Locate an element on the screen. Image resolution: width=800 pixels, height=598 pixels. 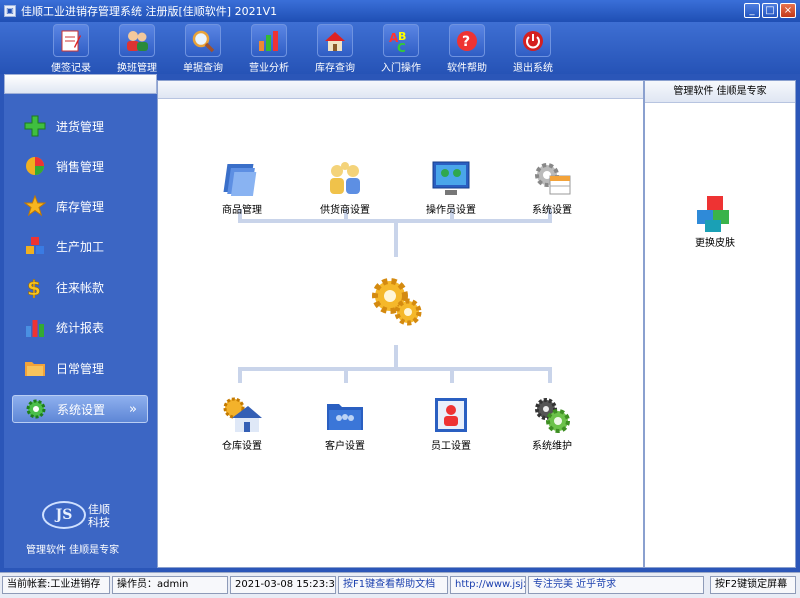
cubes-icon is located at coordinates (35, 246).